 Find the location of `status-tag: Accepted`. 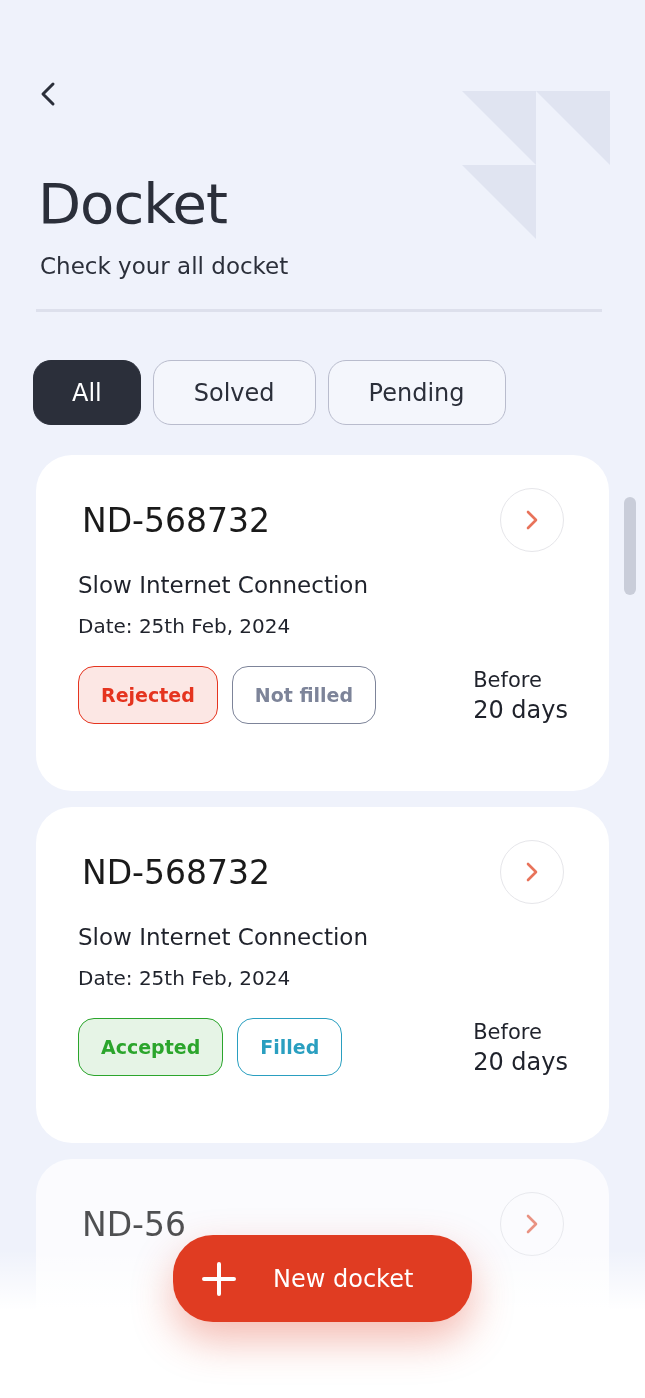

status-tag: Accepted is located at coordinates (151, 1047).